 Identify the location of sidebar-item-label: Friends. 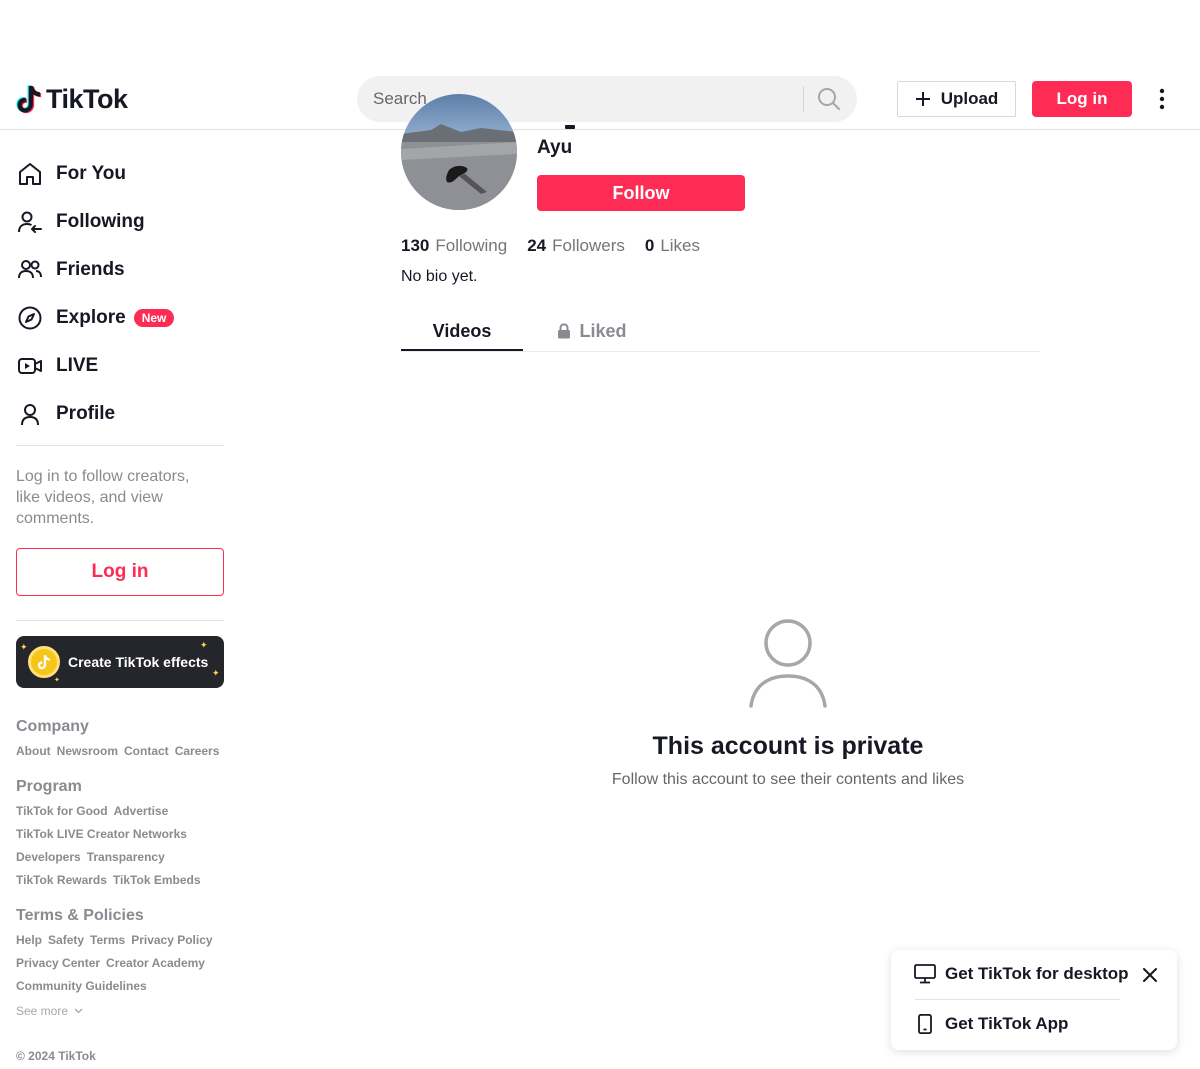
(90, 269).